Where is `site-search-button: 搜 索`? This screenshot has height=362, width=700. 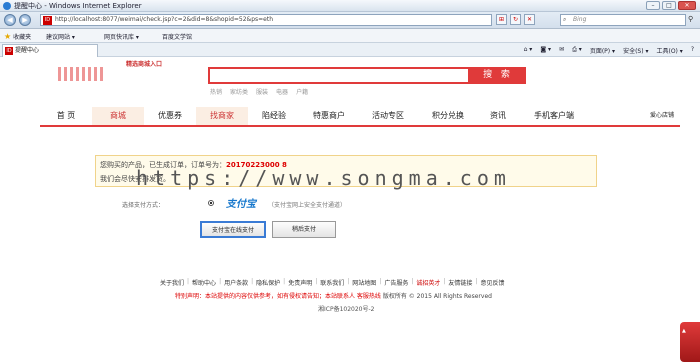
site-search-button: 搜 索 is located at coordinates (498, 75).